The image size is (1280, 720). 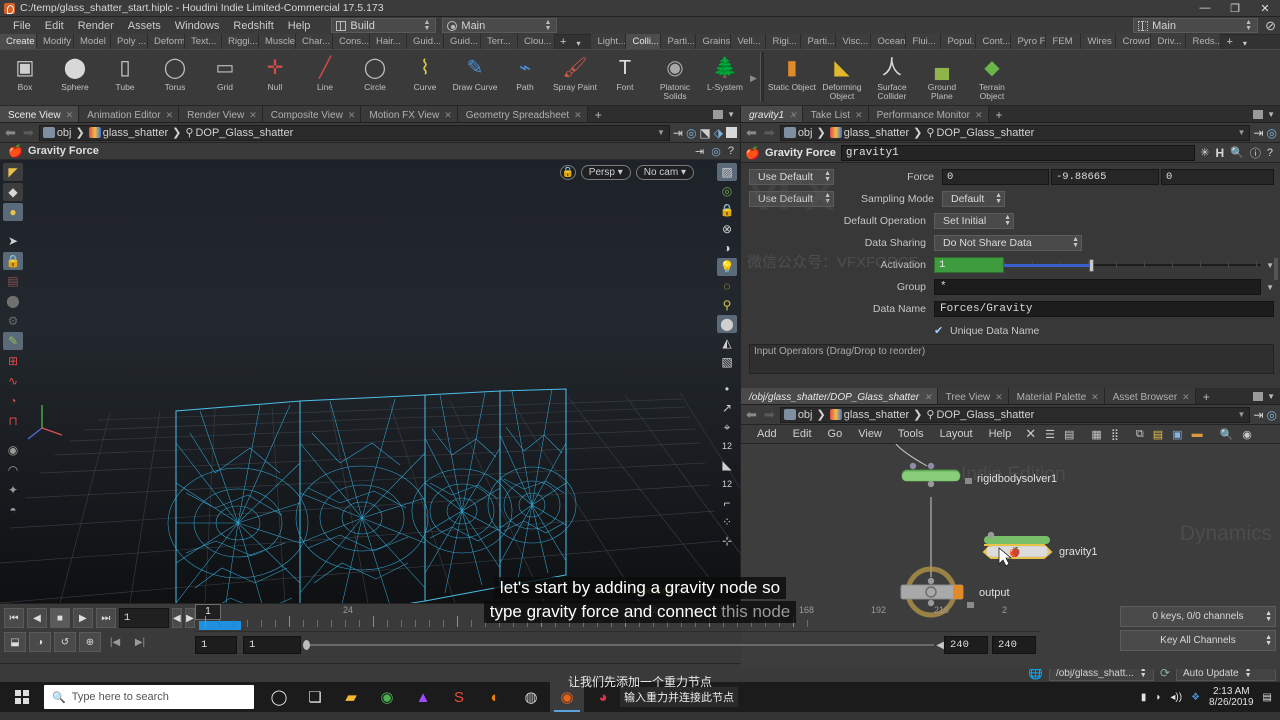 I want to click on box-icon: ▬, so click(x=1197, y=434).